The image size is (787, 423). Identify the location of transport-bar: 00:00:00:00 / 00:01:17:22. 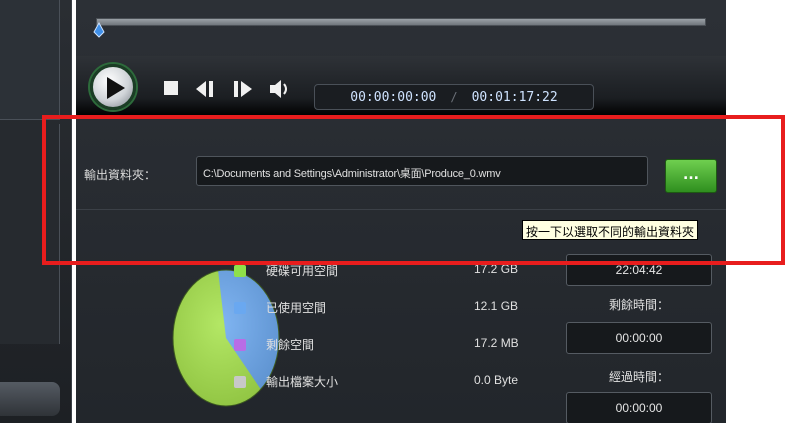
(401, 86).